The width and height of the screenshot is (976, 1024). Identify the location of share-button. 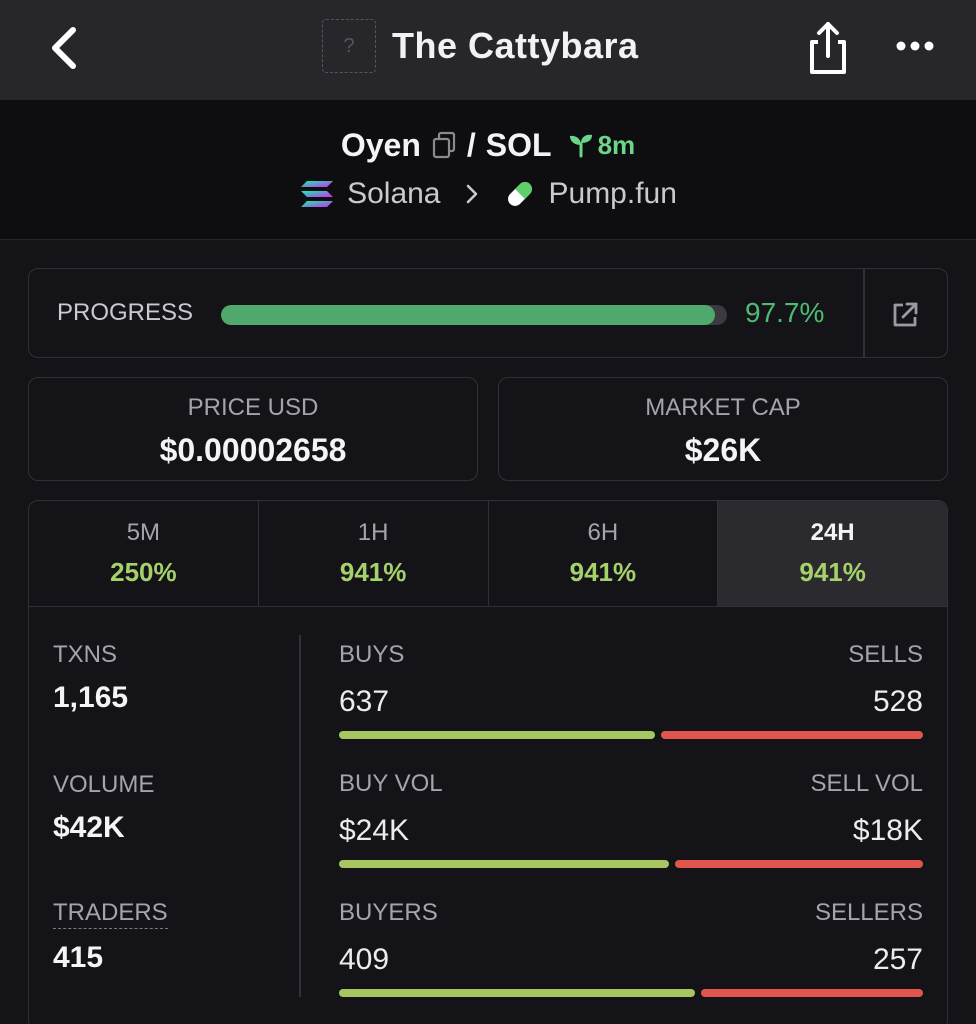
(828, 48).